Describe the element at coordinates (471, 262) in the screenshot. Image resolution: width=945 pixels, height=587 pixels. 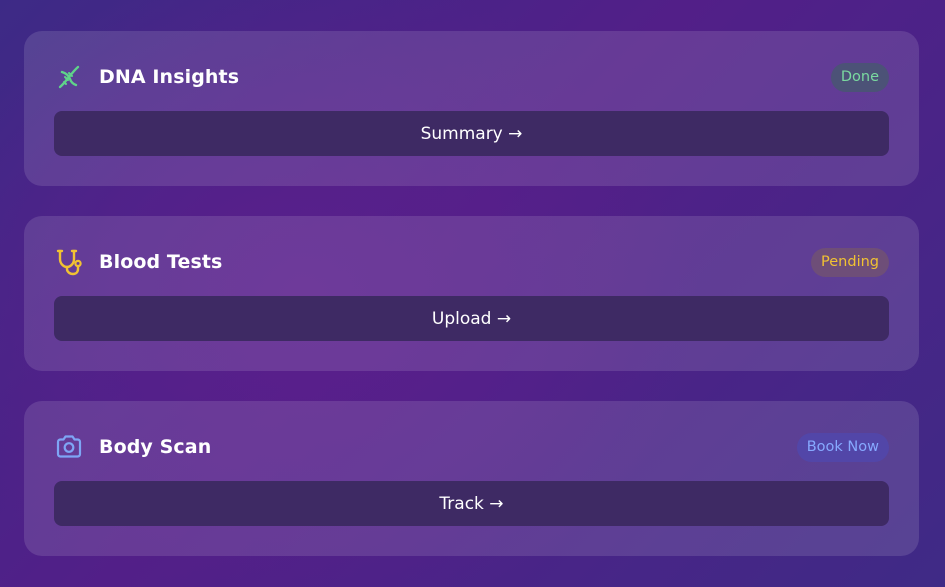
I see `card-header: Blood Tests Pending` at that location.